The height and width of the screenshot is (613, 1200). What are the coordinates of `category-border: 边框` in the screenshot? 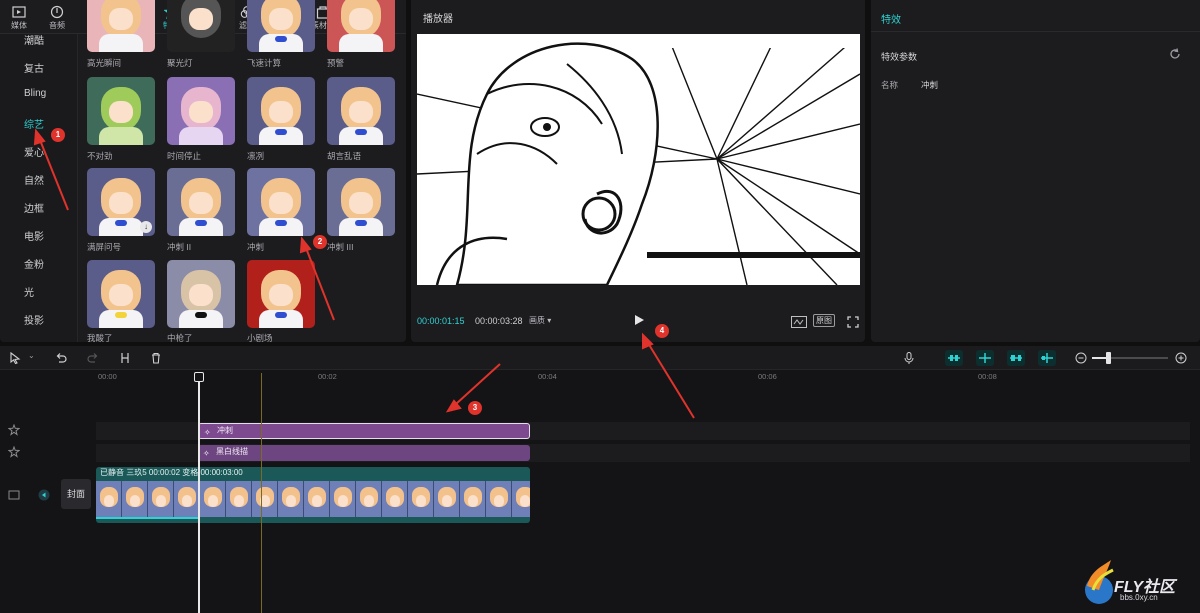 It's located at (34, 207).